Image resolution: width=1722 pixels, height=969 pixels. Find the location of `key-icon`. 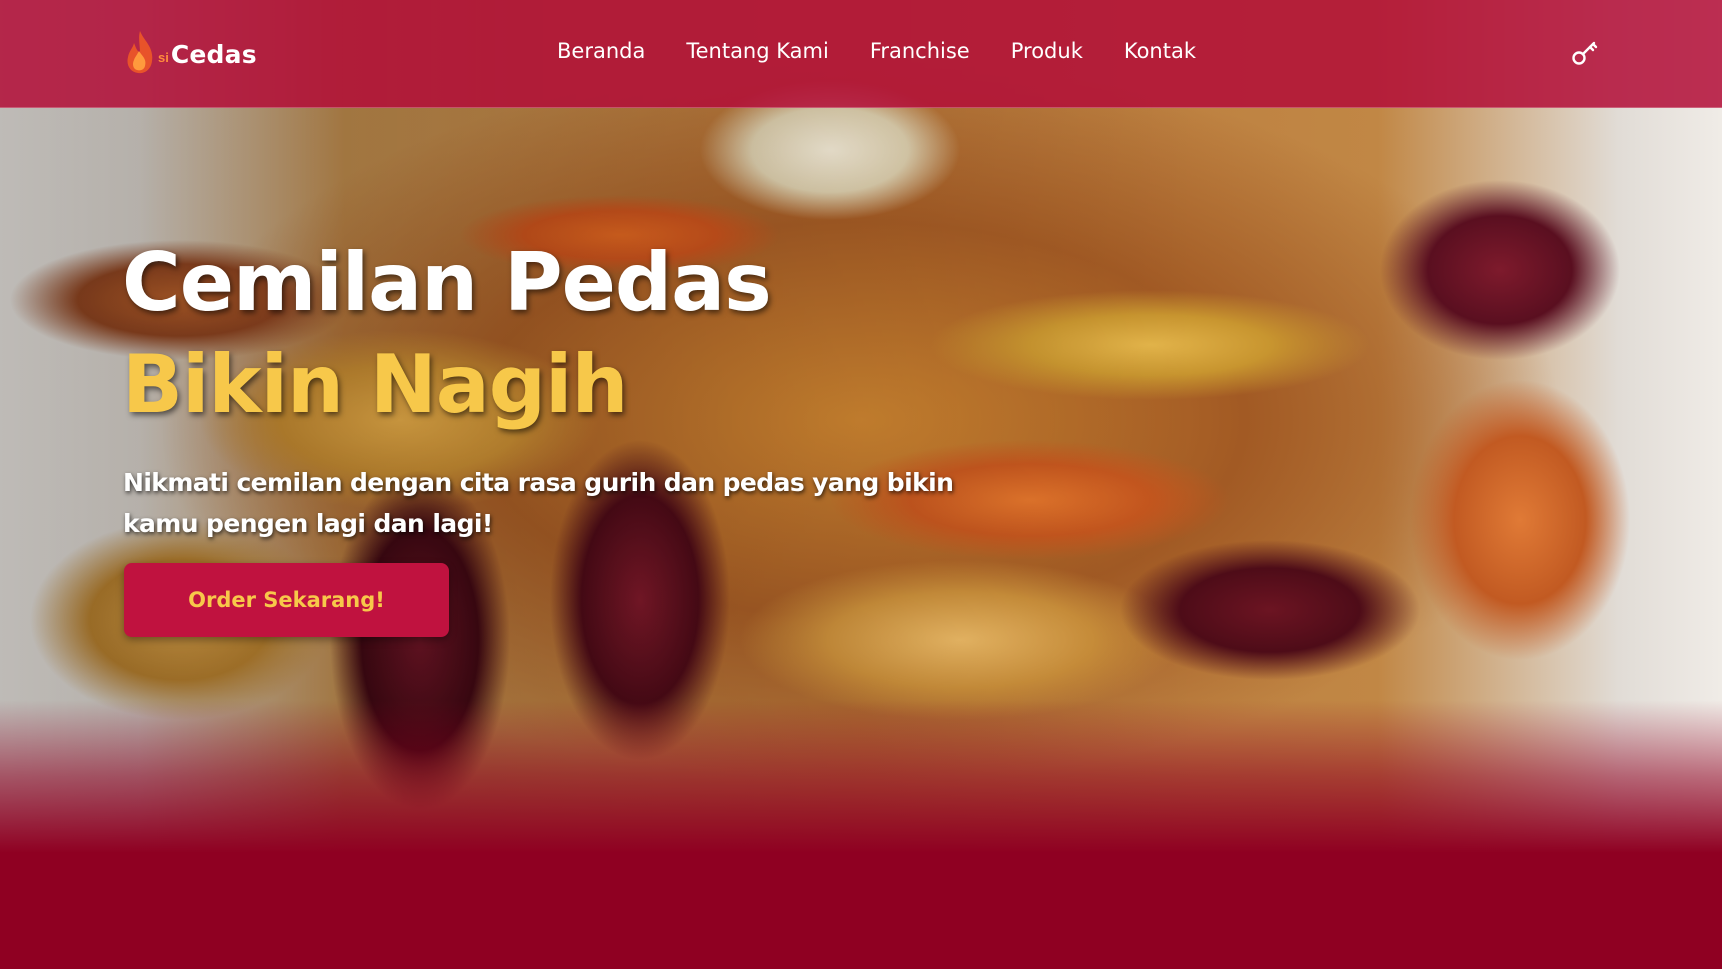

key-icon is located at coordinates (1585, 53).